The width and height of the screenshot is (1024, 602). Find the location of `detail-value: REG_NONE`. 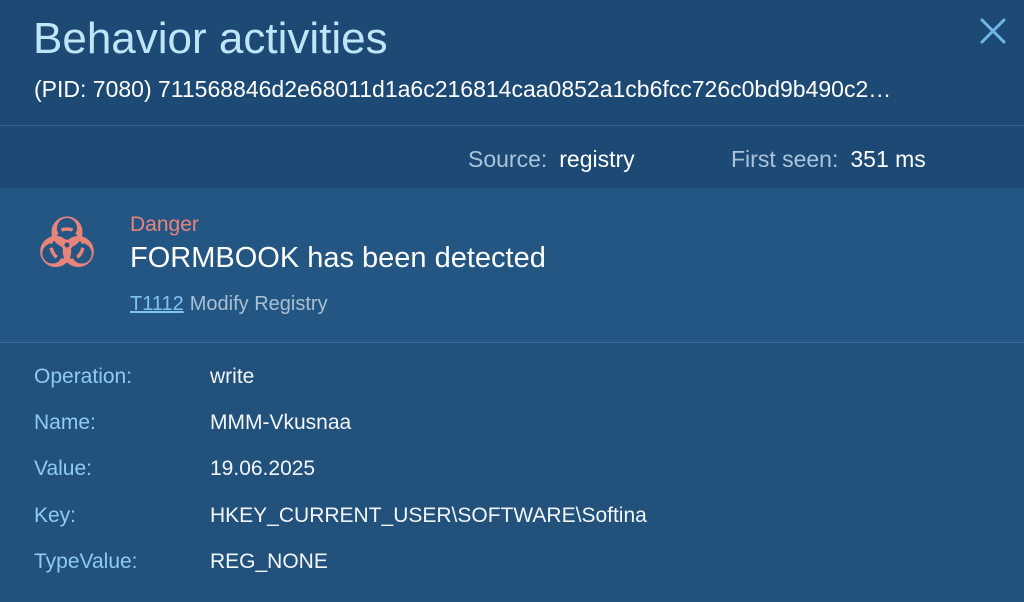

detail-value: REG_NONE is located at coordinates (269, 561).